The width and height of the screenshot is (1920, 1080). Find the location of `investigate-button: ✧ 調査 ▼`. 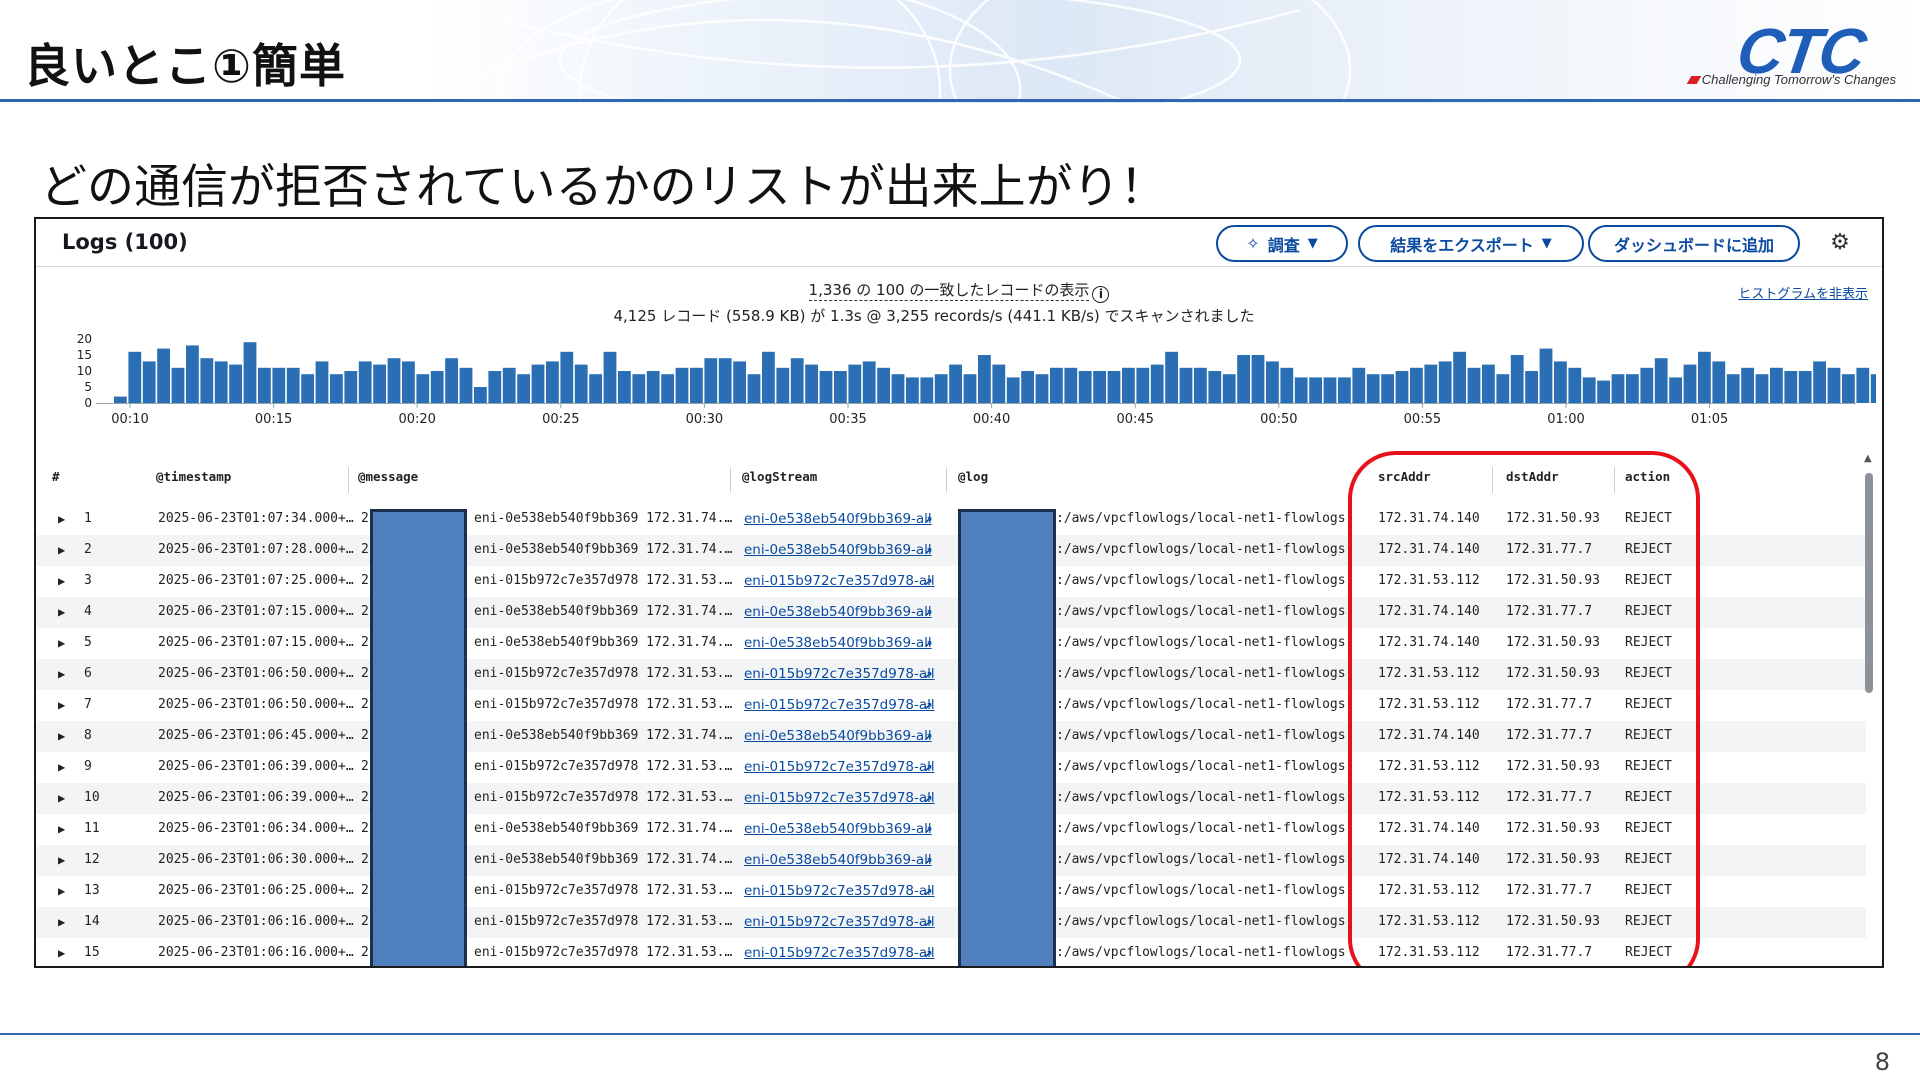

investigate-button: ✧ 調査 ▼ is located at coordinates (1282, 243).